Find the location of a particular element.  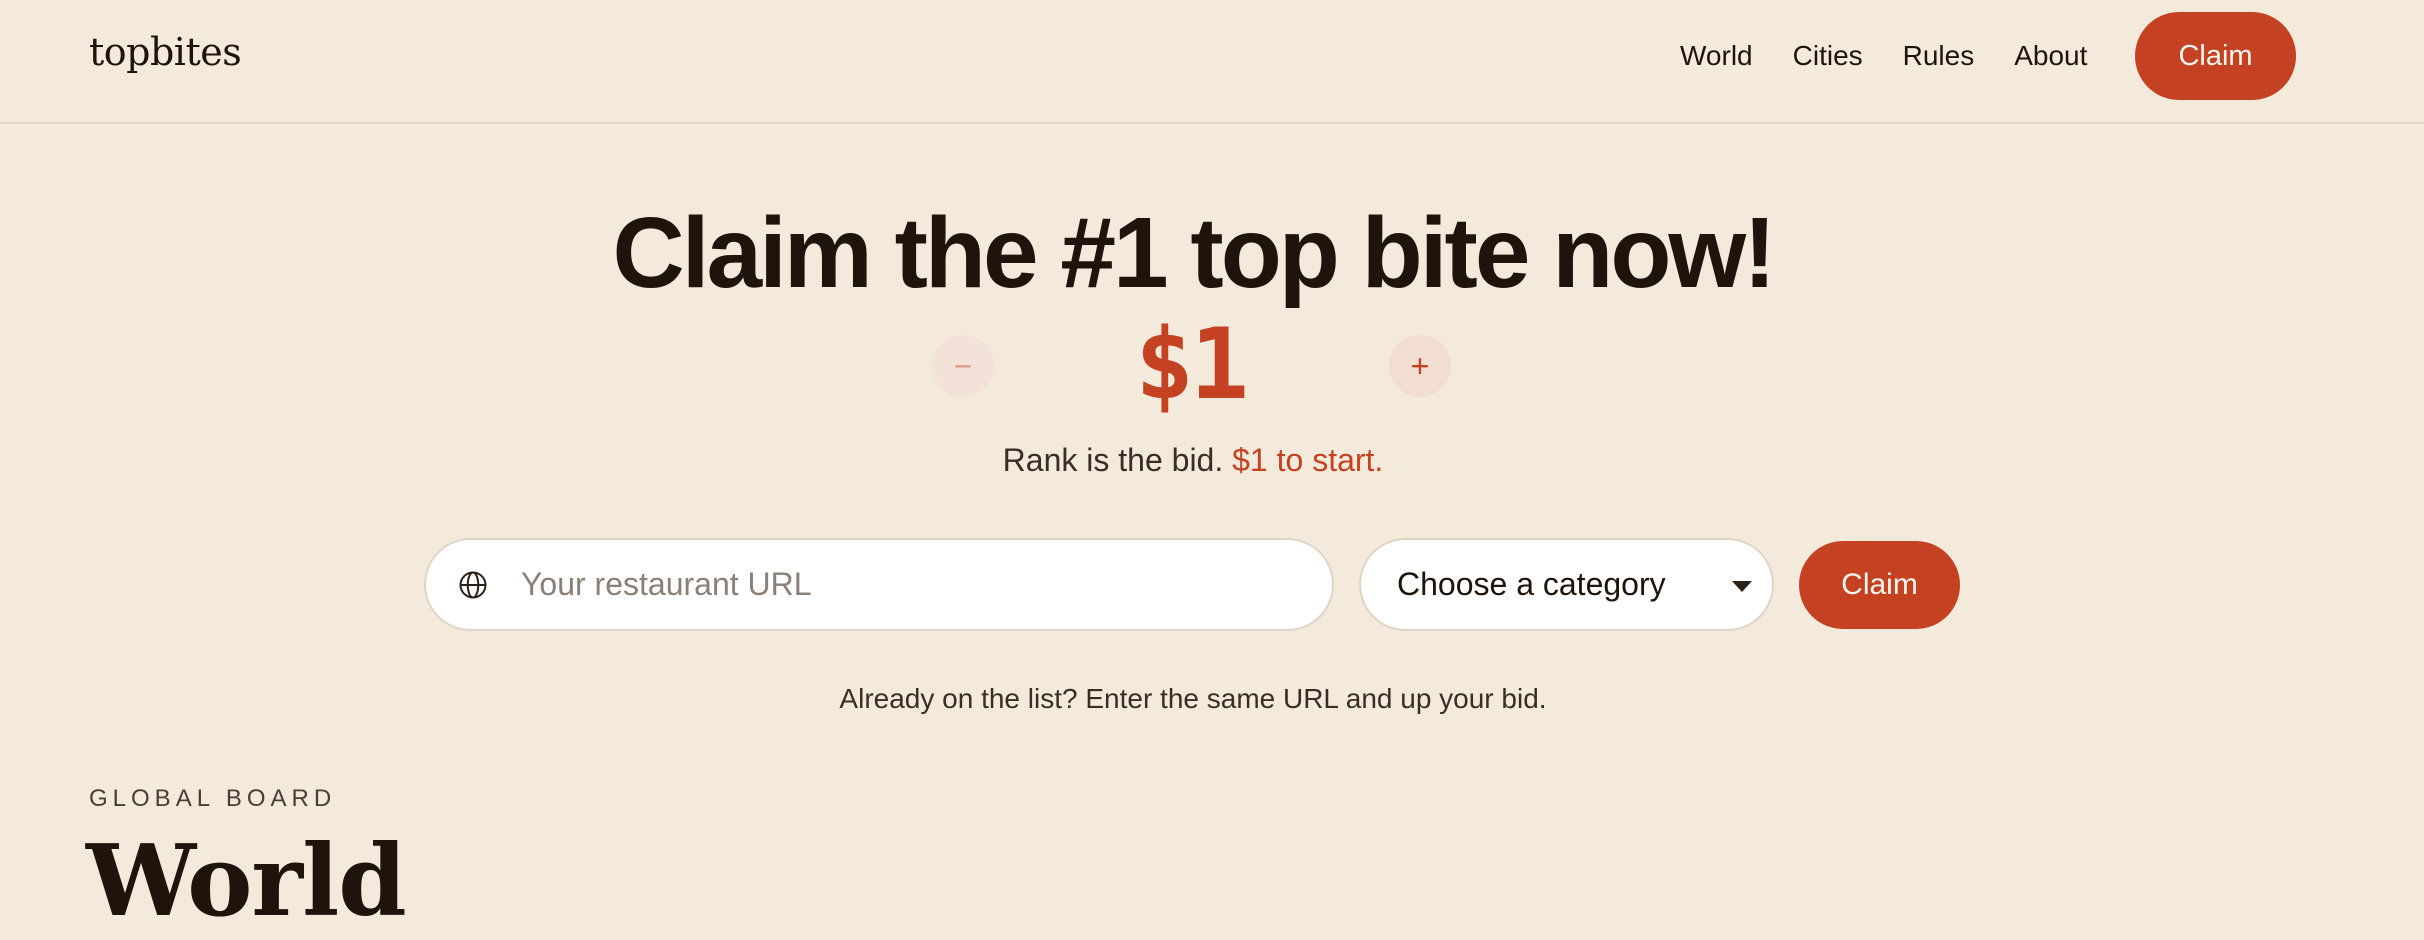

decrease-bid-button: − is located at coordinates (963, 366).